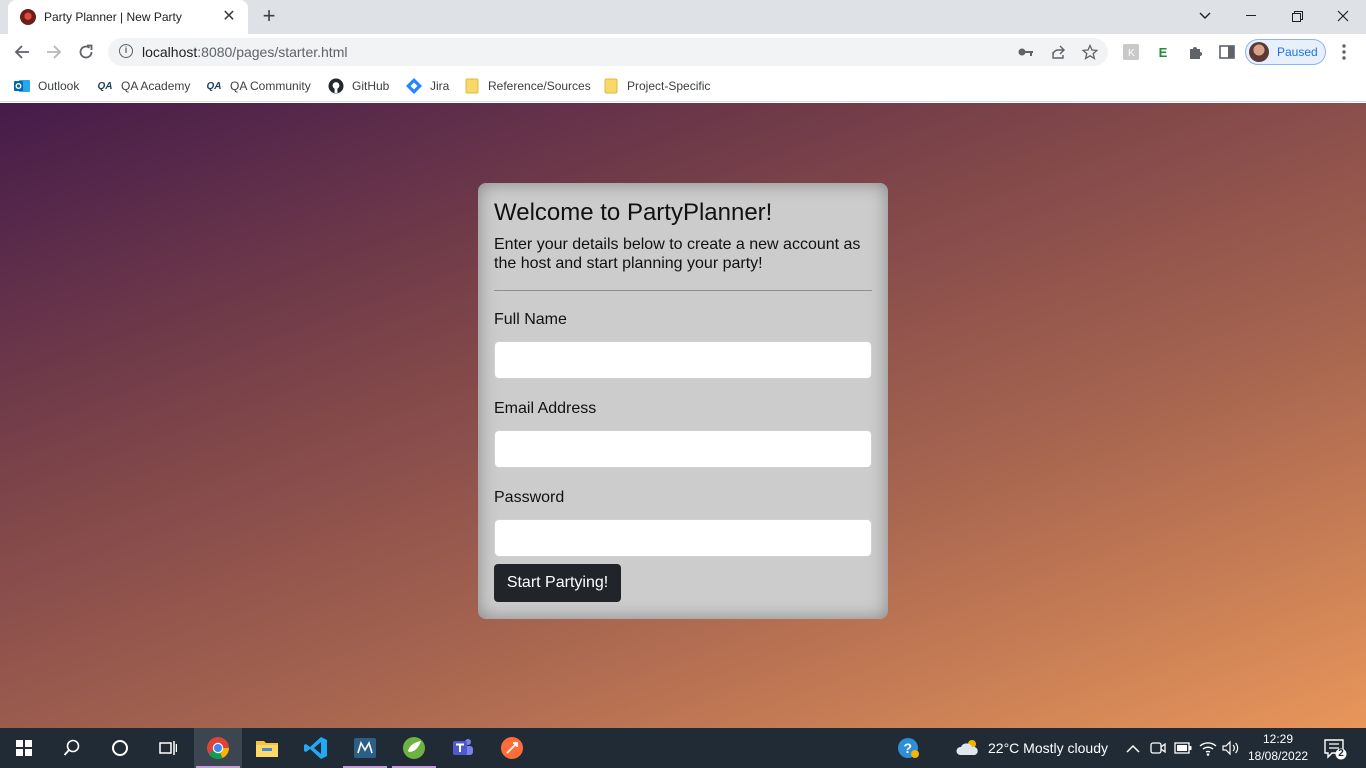 The height and width of the screenshot is (768, 1366). I want to click on url-text: localhost:8080/pages/starter.html, so click(244, 52).